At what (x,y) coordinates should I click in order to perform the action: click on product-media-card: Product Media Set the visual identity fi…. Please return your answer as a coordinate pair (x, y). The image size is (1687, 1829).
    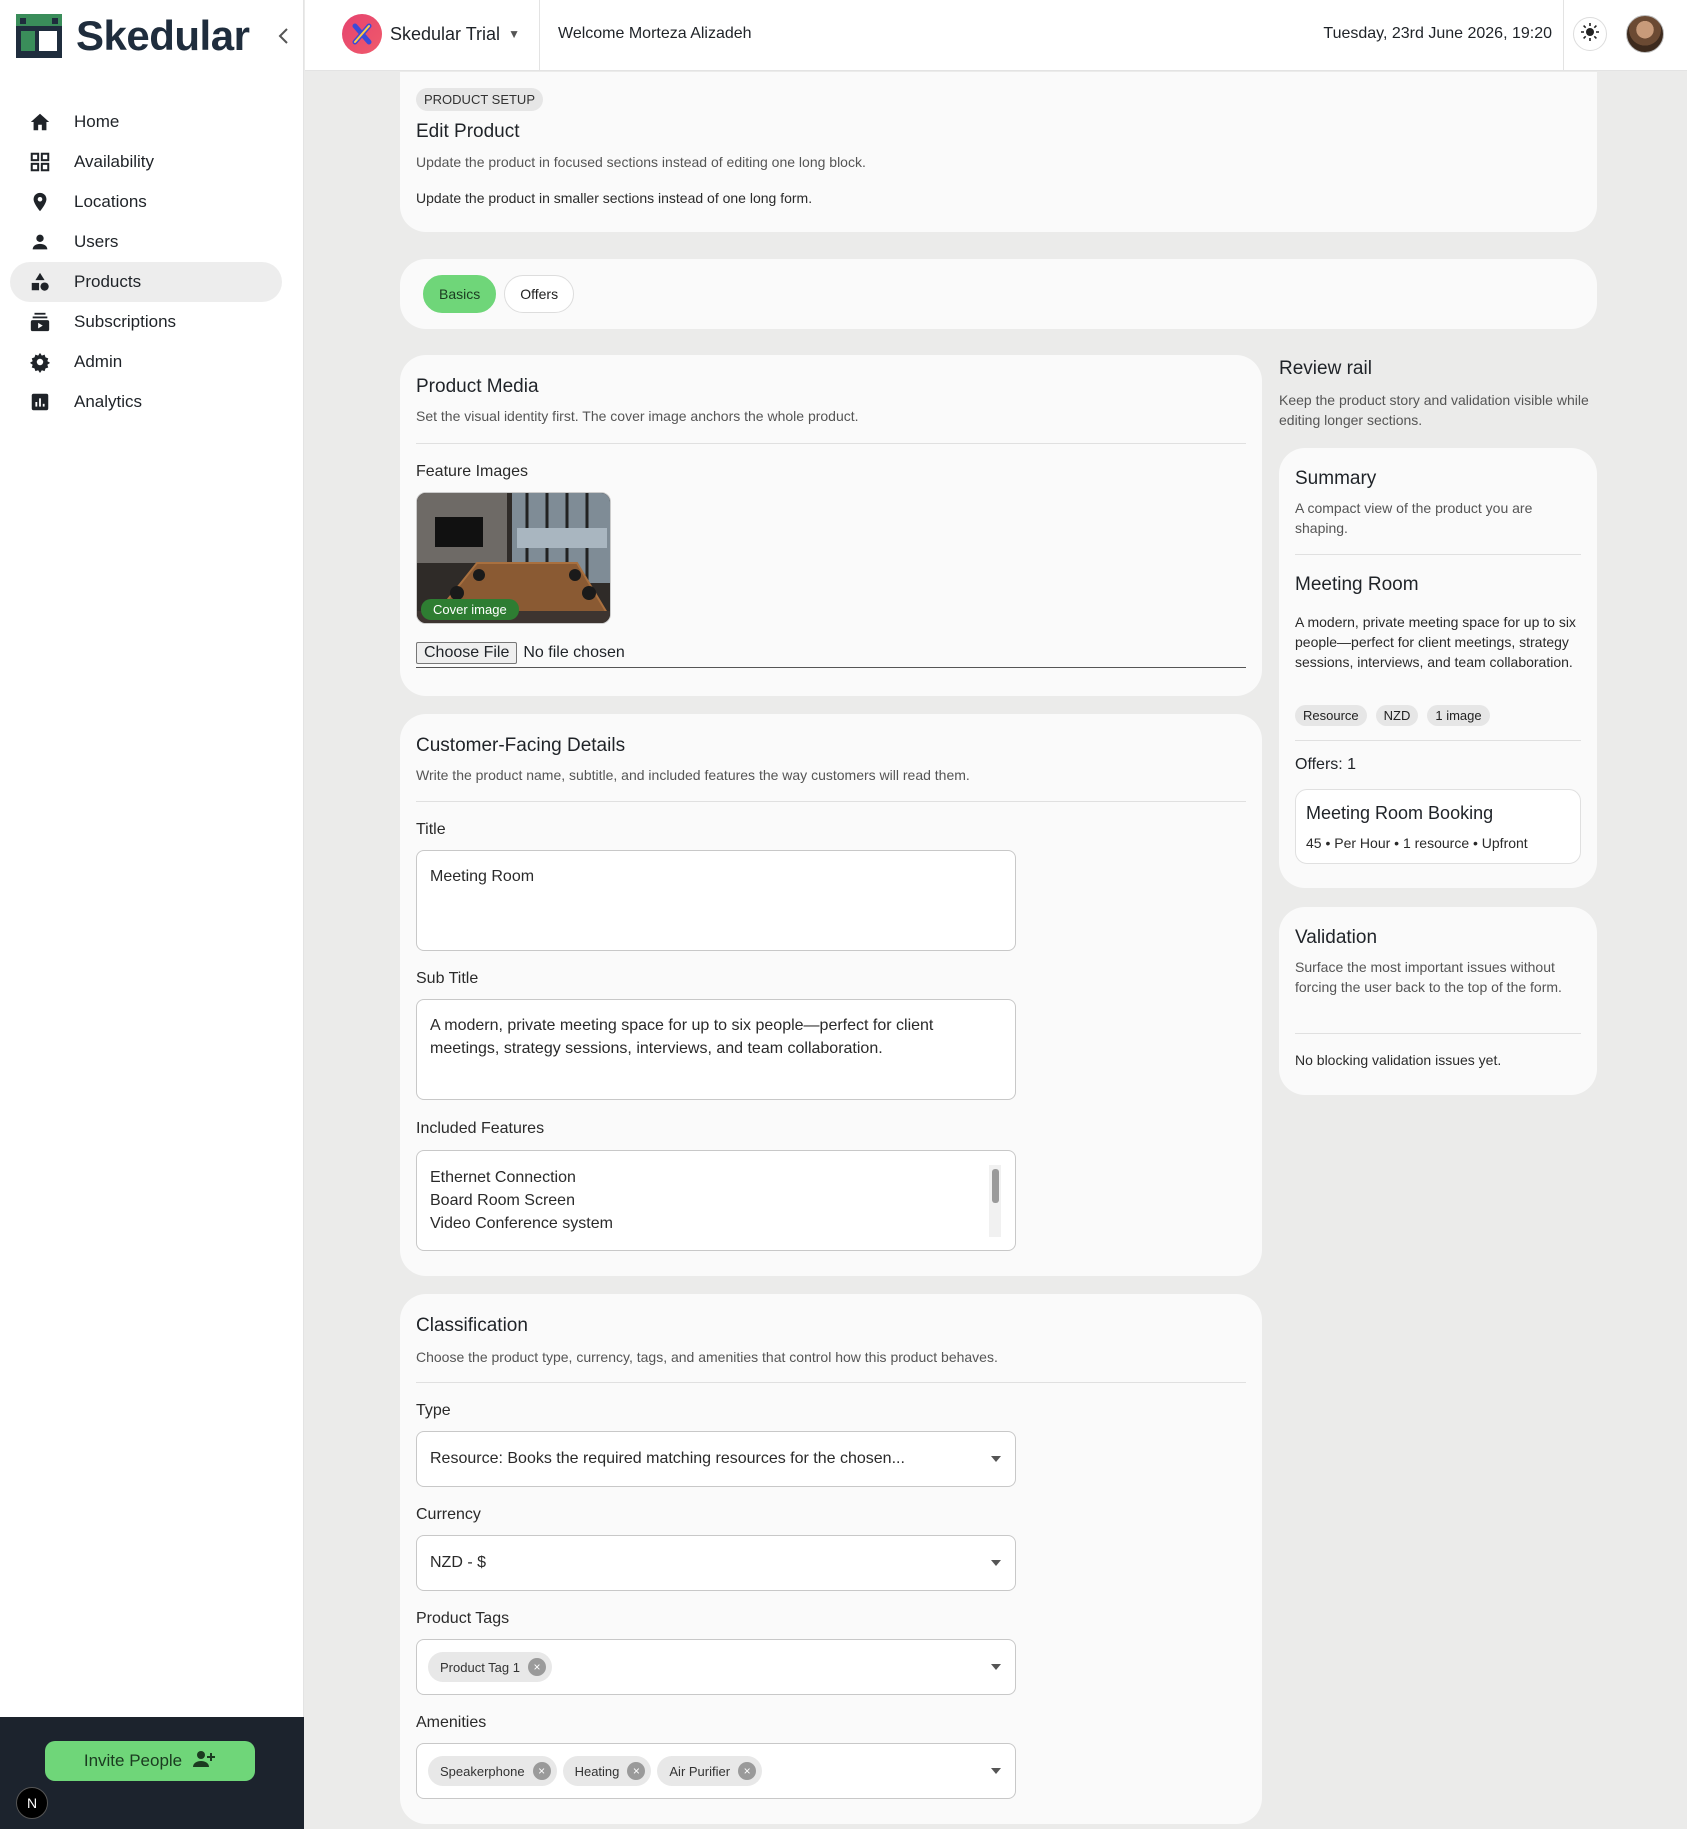
    Looking at the image, I should click on (831, 525).